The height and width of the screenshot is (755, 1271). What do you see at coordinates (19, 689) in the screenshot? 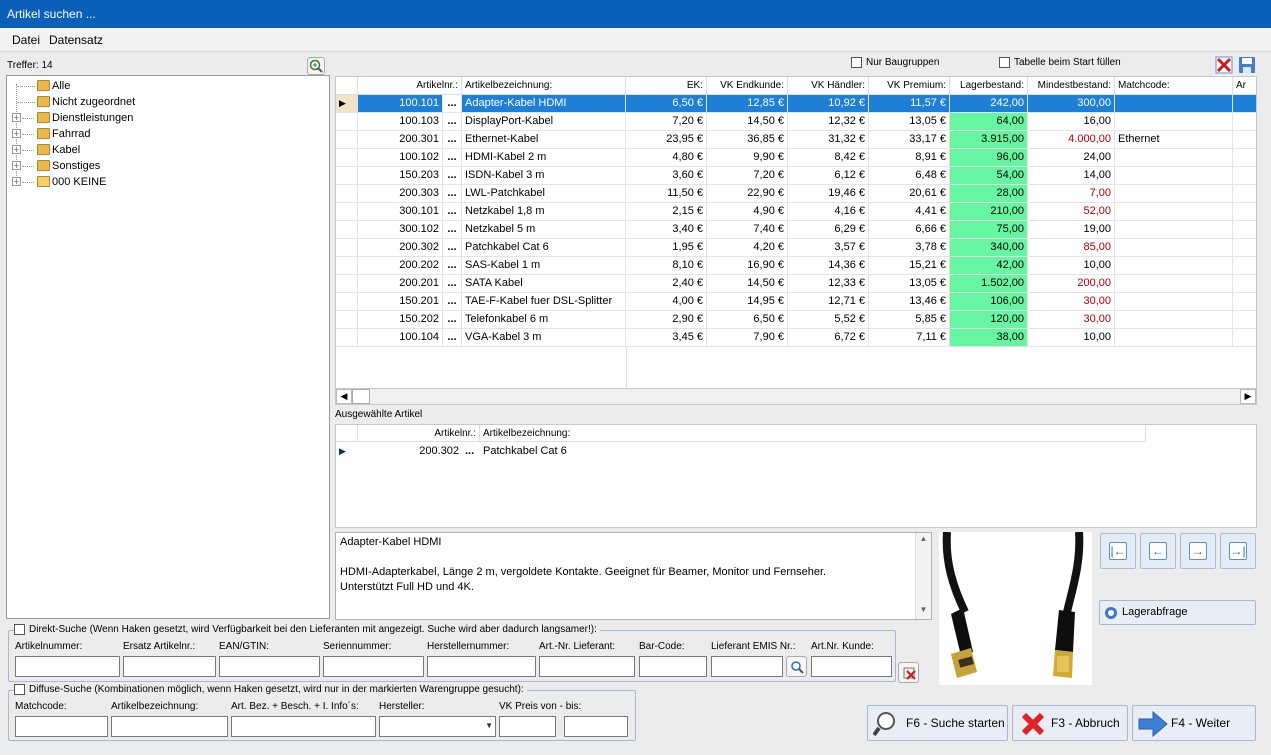
I see `diffuse-suche-checkbox` at bounding box center [19, 689].